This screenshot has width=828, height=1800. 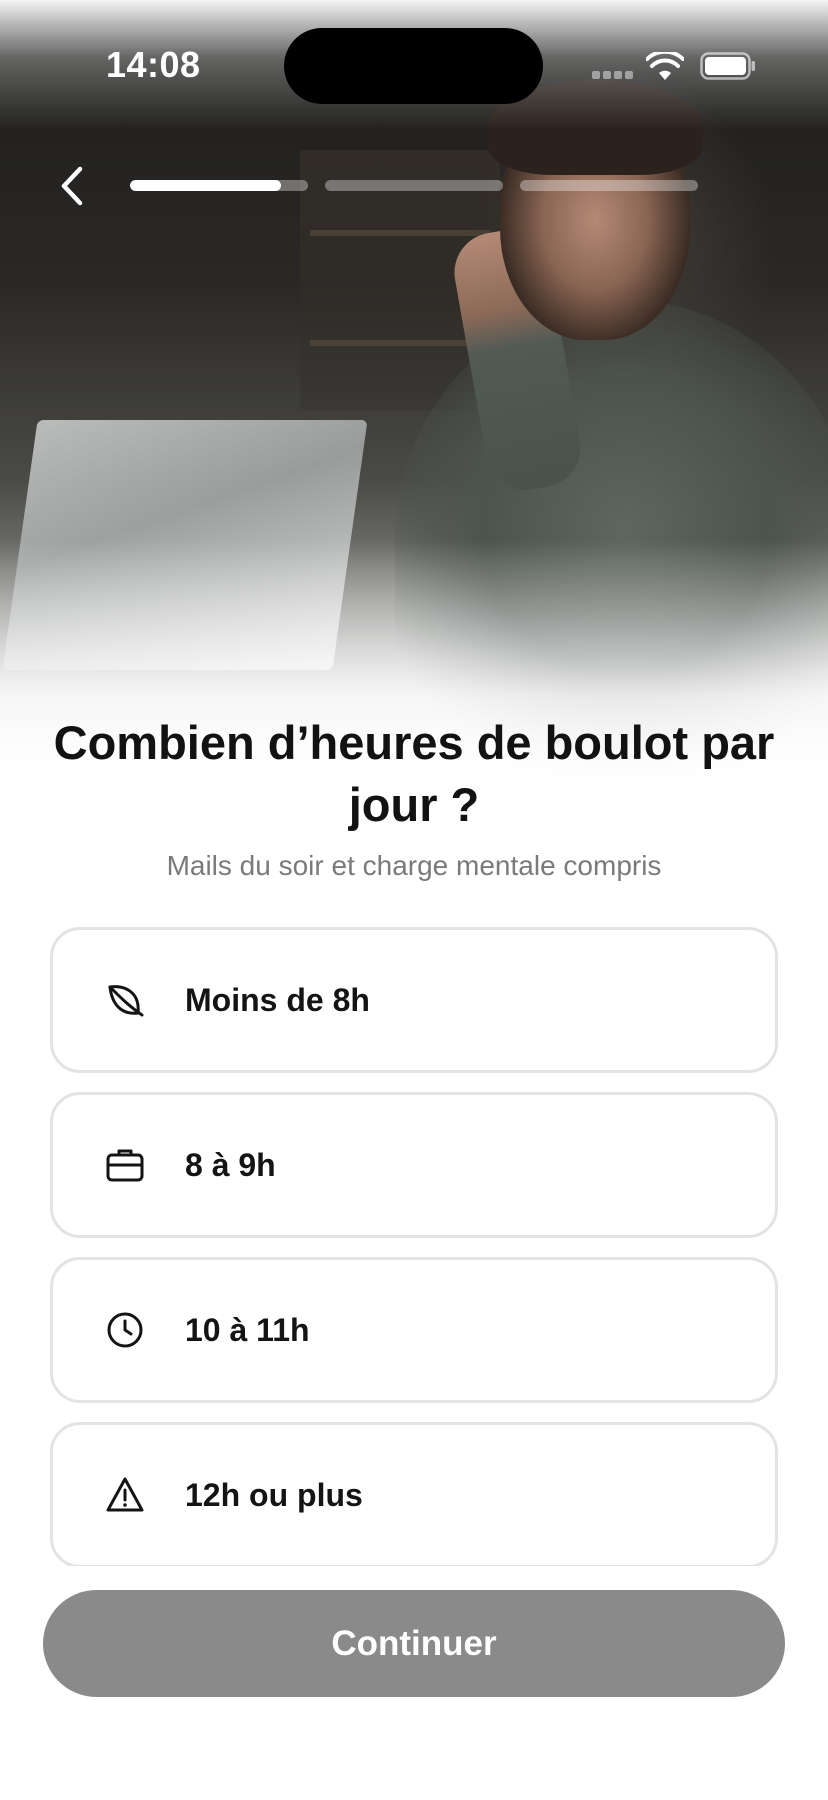 What do you see at coordinates (125, 1000) in the screenshot?
I see `leaf-icon` at bounding box center [125, 1000].